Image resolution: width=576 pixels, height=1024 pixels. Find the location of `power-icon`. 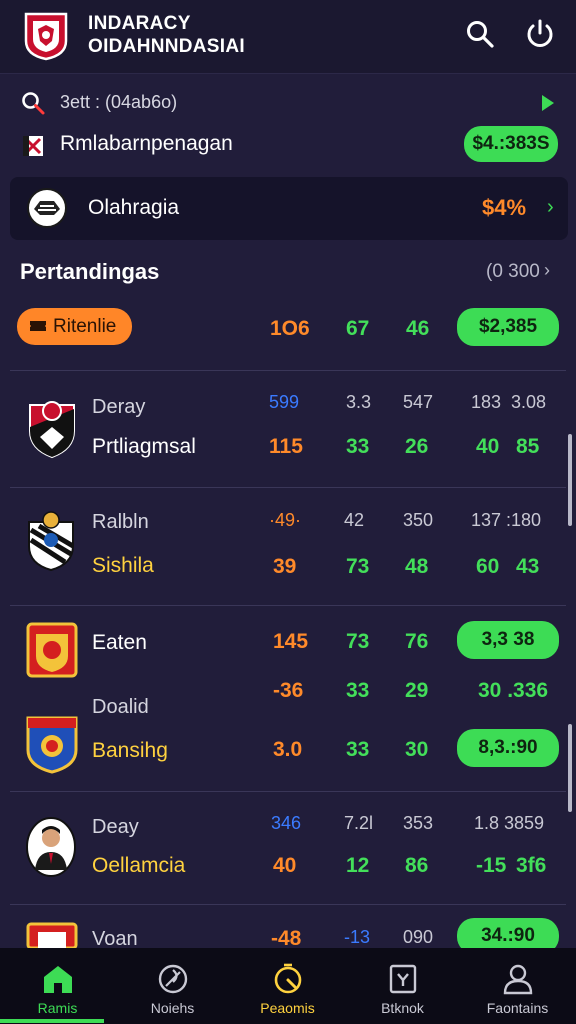

power-icon is located at coordinates (540, 34).